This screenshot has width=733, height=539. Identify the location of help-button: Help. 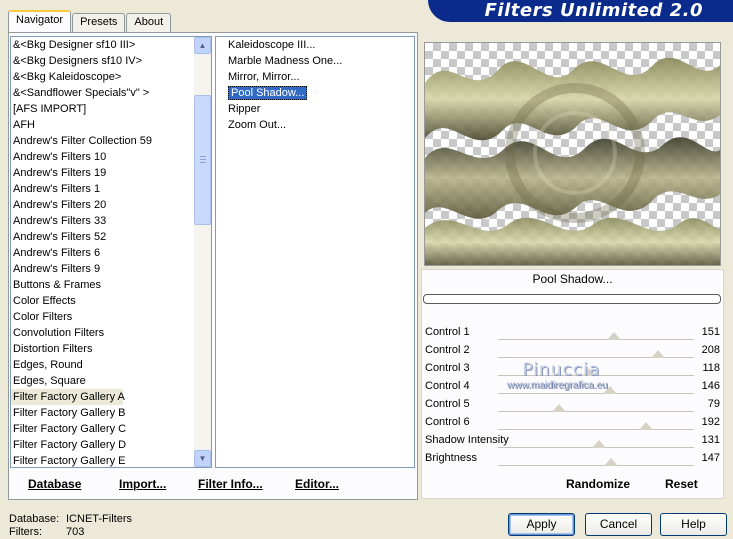
(693, 524).